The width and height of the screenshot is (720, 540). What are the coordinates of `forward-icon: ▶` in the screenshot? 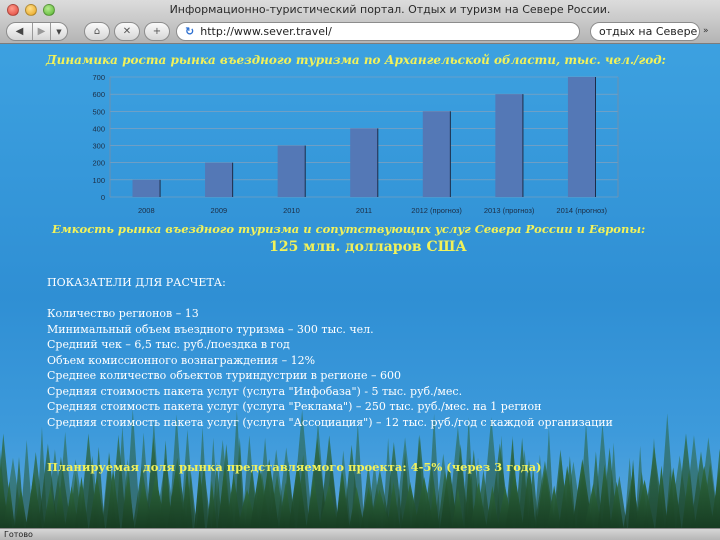 It's located at (41, 31).